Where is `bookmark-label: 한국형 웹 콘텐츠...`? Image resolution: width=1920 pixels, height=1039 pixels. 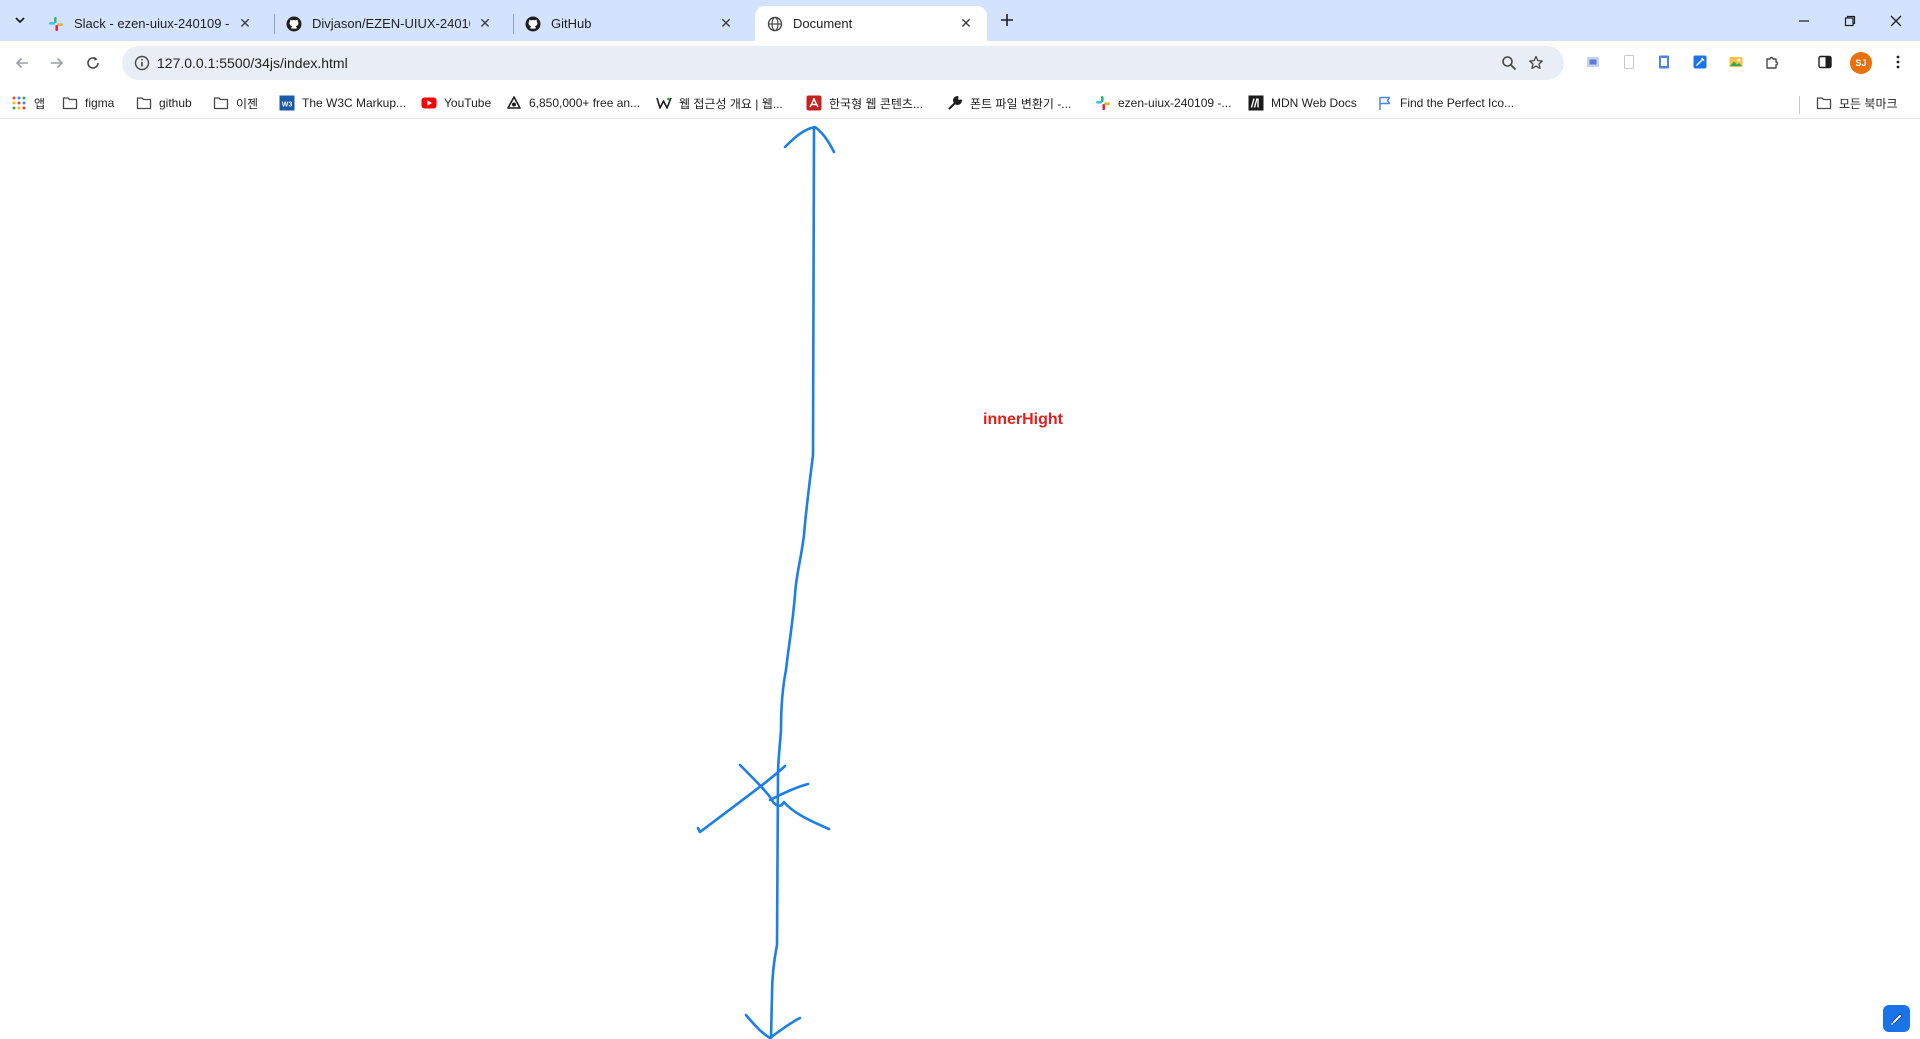 bookmark-label: 한국형 웹 콘텐츠... is located at coordinates (876, 103).